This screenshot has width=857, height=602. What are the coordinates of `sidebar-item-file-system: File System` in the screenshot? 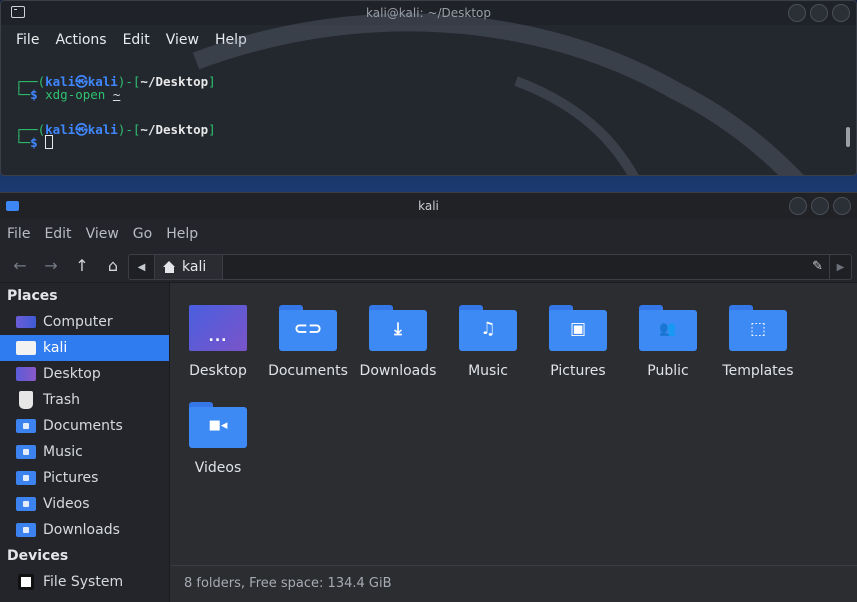 It's located at (84, 582).